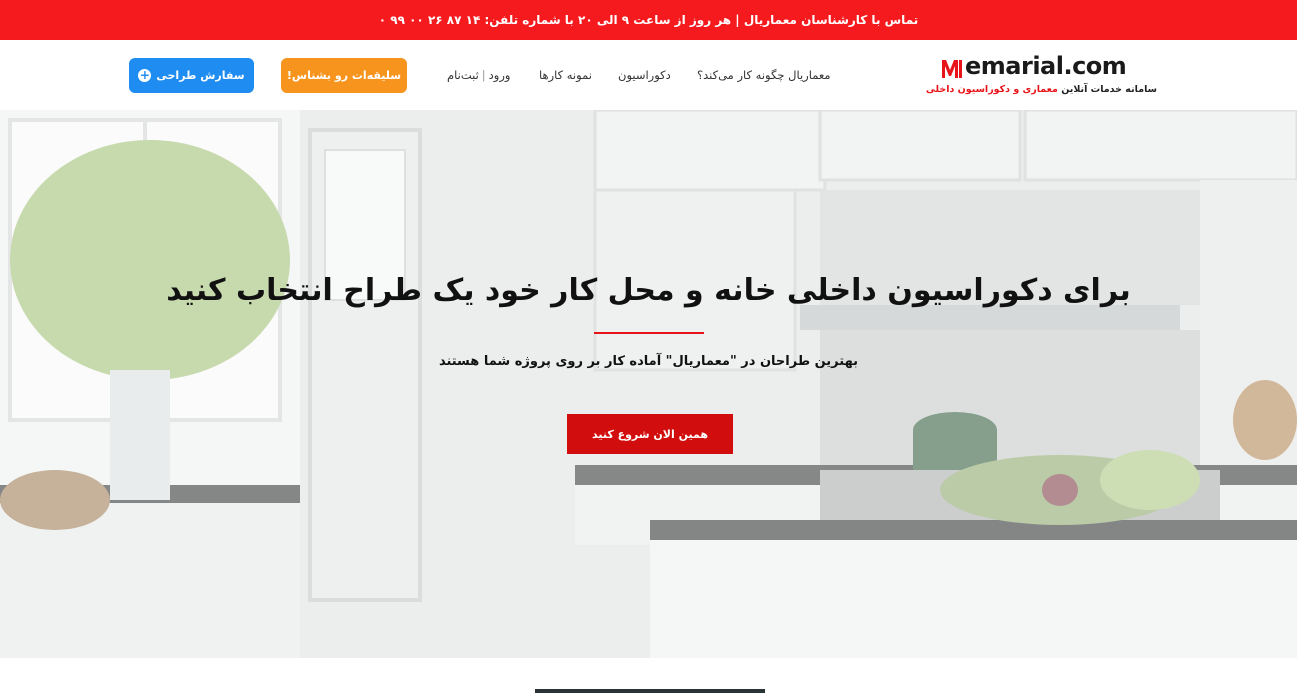  What do you see at coordinates (565, 75) in the screenshot?
I see `nav-samples: نمونه کارها` at bounding box center [565, 75].